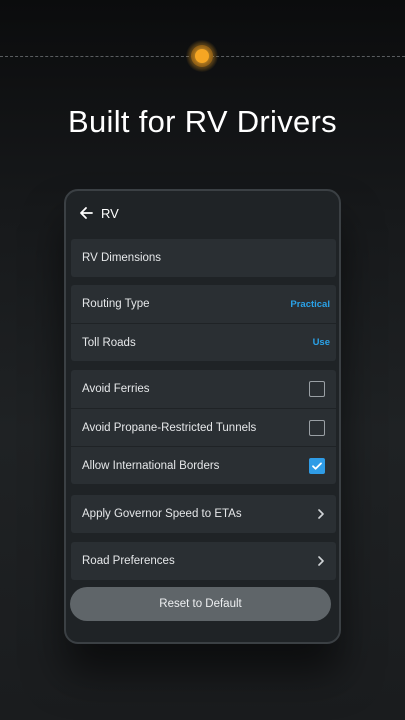  What do you see at coordinates (87, 213) in the screenshot?
I see `back-arrow-icon` at bounding box center [87, 213].